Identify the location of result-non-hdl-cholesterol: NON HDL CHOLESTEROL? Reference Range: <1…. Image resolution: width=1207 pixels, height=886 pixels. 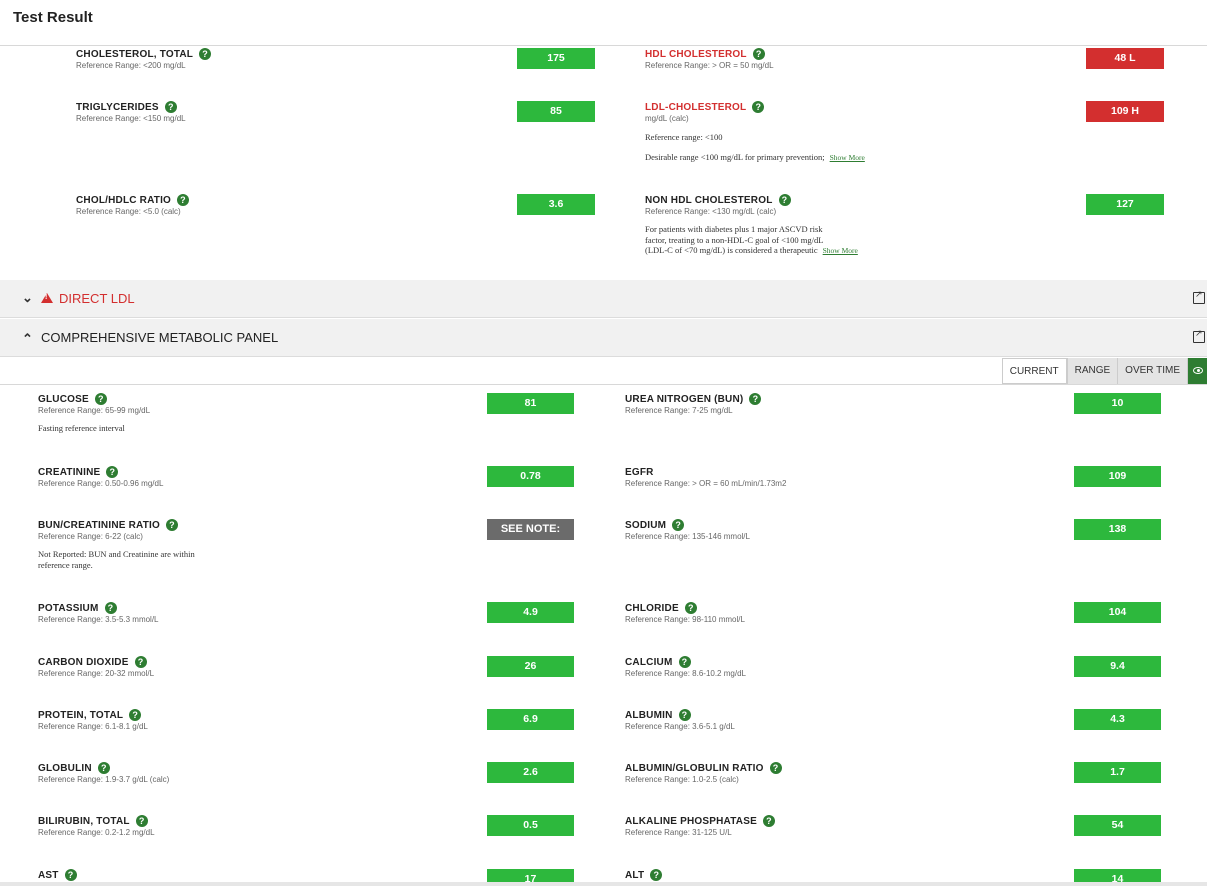
(751, 225).